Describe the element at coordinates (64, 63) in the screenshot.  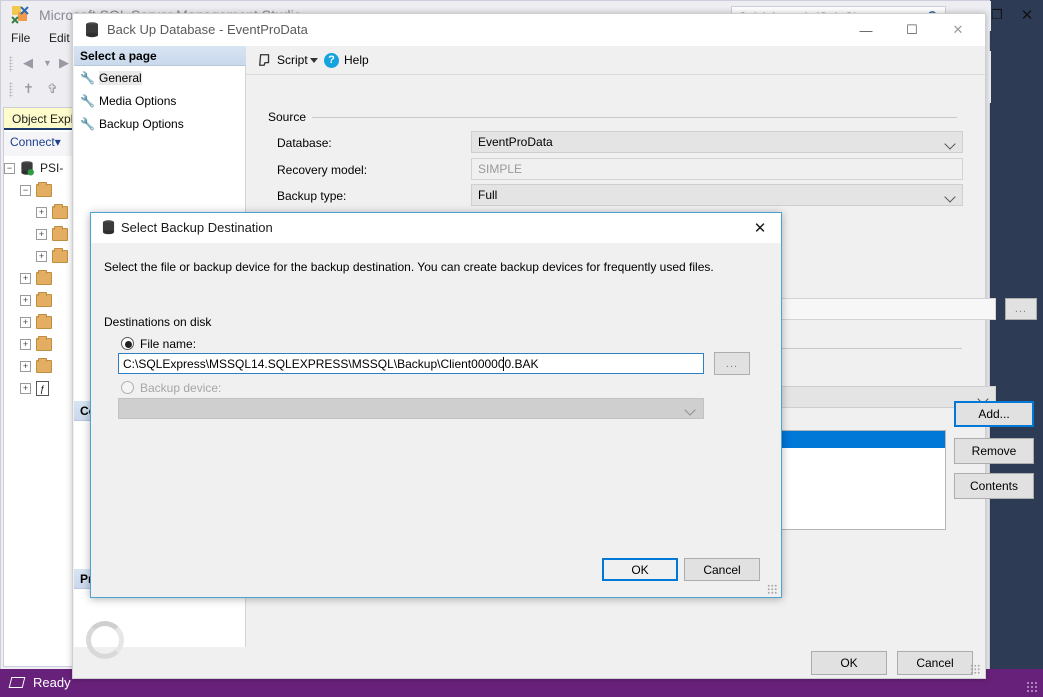
I see `forward-arrow-icon: ▶` at that location.